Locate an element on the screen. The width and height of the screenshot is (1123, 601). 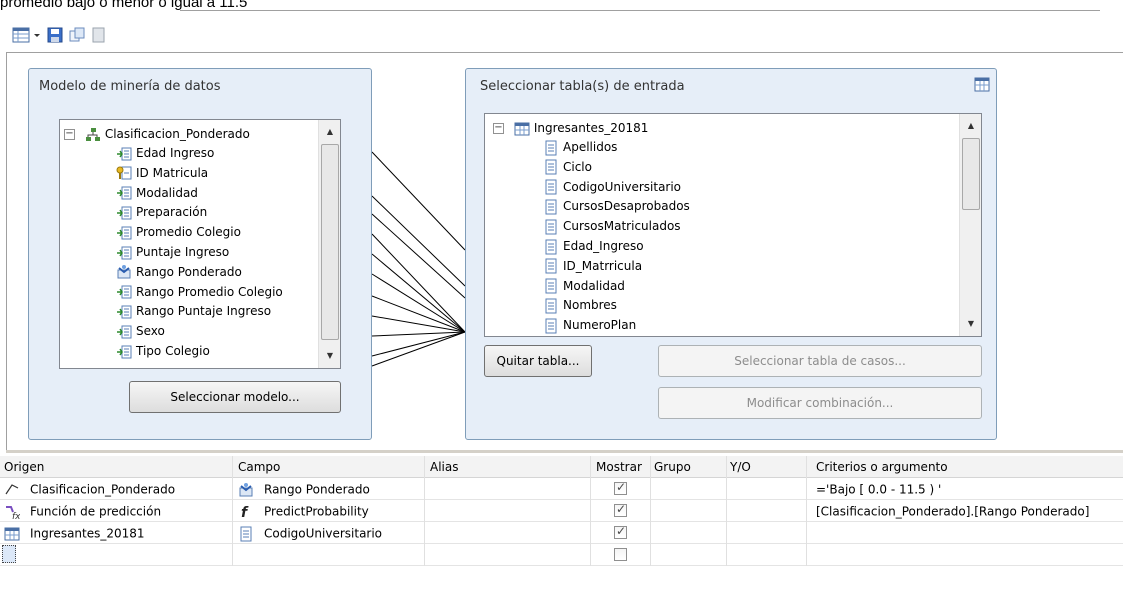
show-checkbox is located at coordinates (620, 554).